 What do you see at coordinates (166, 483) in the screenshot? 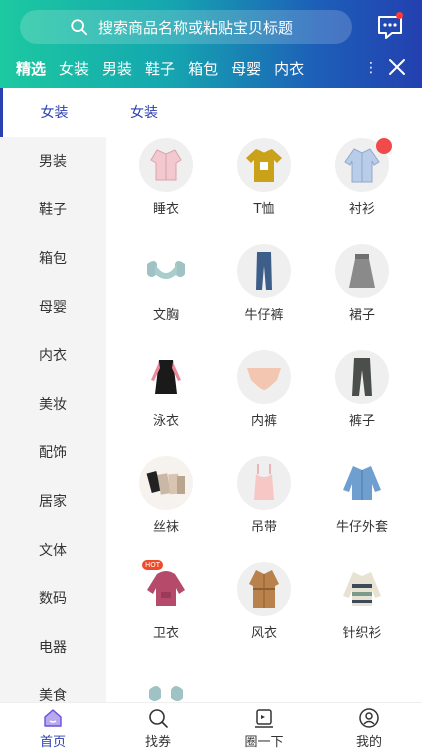
I see `stockings-icon` at bounding box center [166, 483].